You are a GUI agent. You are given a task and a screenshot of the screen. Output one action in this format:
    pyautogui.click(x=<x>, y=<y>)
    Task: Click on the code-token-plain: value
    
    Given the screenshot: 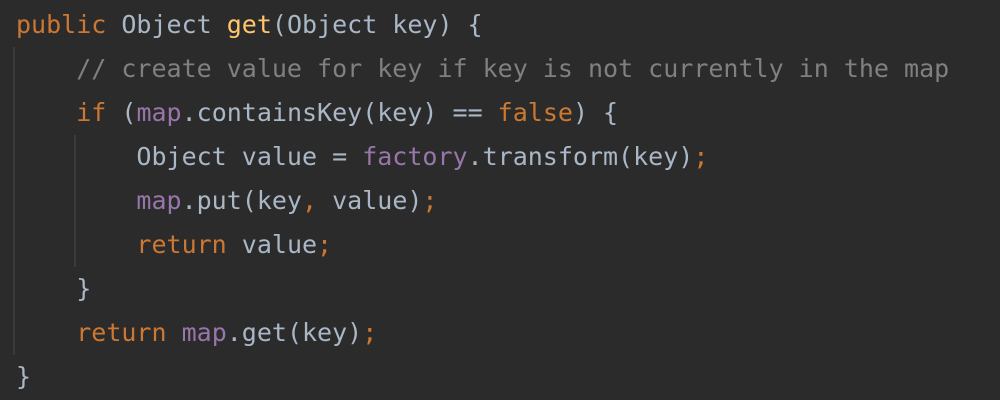 What is the action you would take?
    pyautogui.click(x=272, y=244)
    